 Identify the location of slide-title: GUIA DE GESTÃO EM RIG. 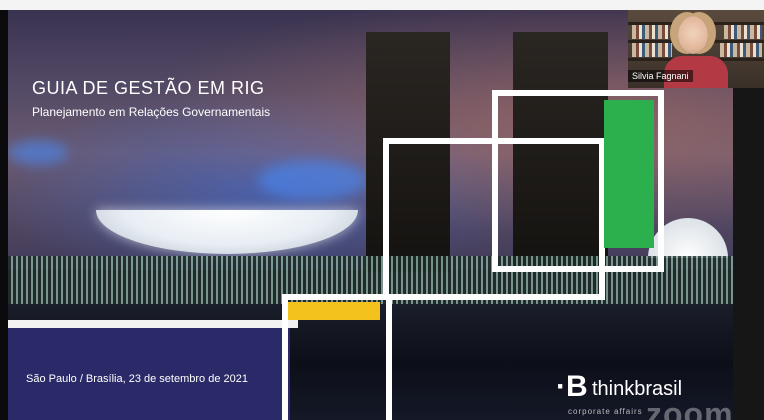
(148, 88).